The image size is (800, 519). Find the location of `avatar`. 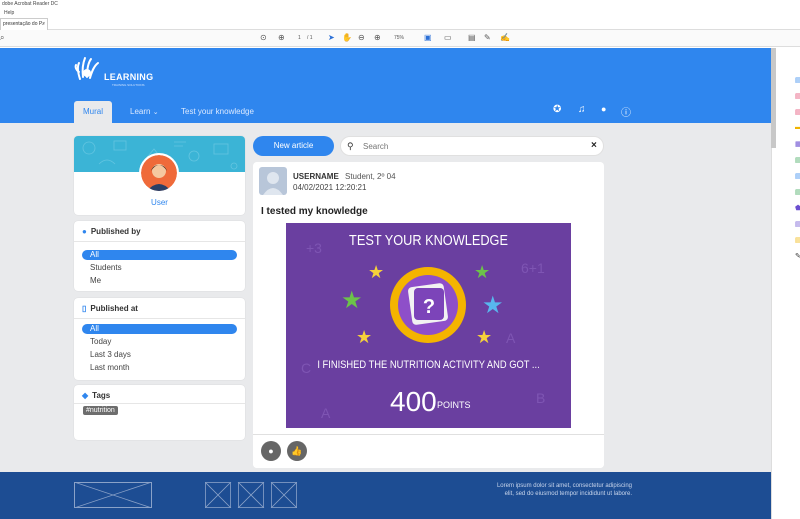

avatar is located at coordinates (159, 173).